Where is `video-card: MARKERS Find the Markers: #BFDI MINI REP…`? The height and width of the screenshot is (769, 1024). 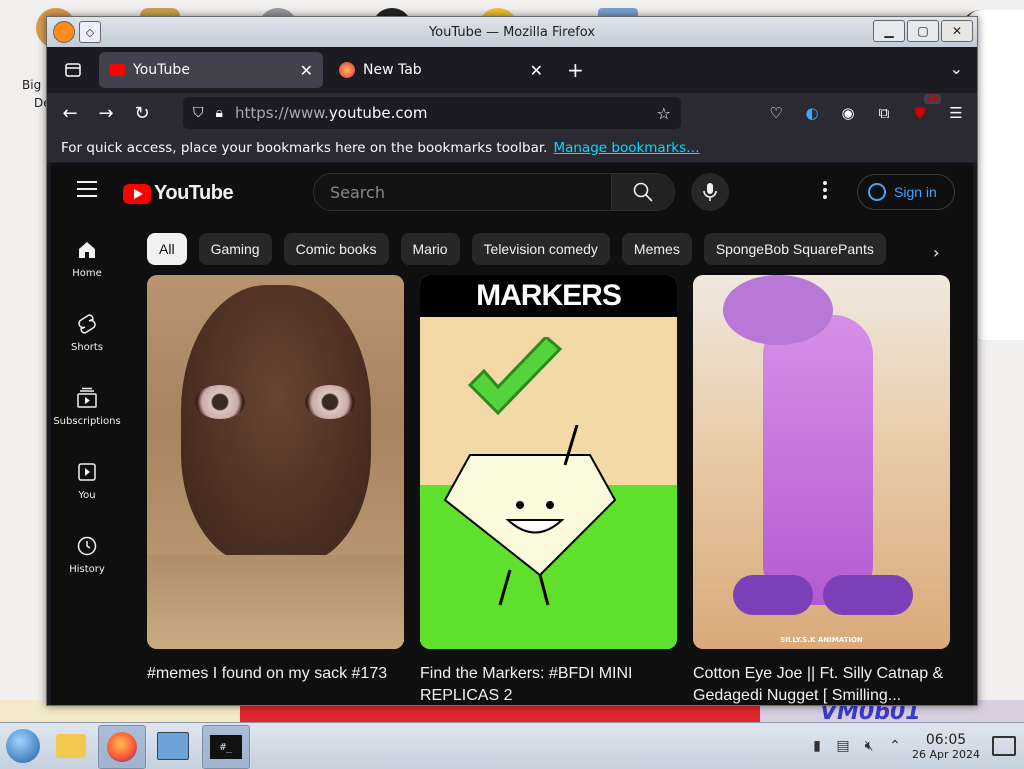 video-card: MARKERS Find the Markers: #BFDI MINI REP… is located at coordinates (548, 490).